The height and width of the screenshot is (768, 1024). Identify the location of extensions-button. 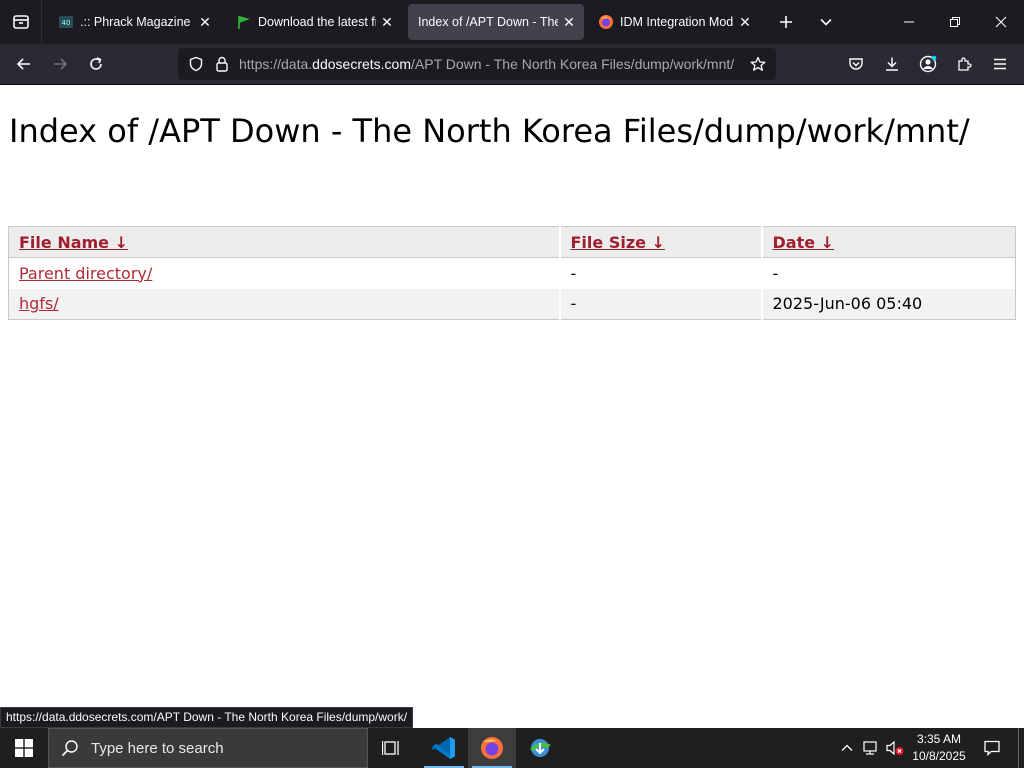
(964, 64).